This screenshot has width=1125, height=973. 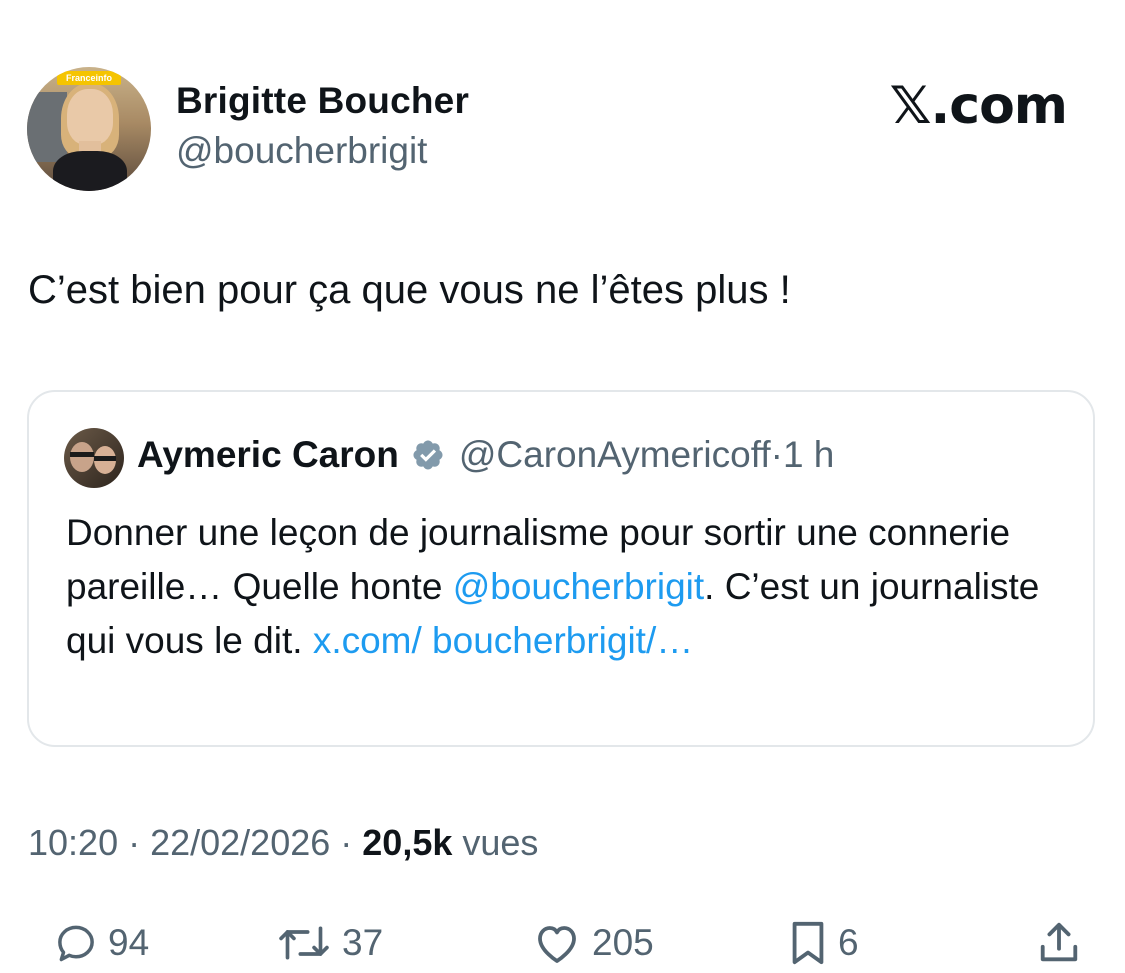 I want to click on quote-author-avatar, so click(x=94, y=458).